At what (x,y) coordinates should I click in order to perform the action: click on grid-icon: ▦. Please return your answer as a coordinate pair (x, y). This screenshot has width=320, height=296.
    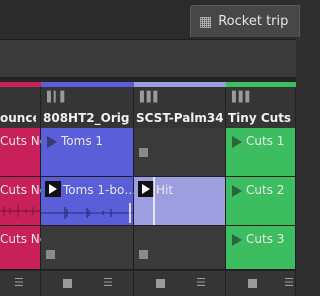
    Looking at the image, I should click on (206, 21).